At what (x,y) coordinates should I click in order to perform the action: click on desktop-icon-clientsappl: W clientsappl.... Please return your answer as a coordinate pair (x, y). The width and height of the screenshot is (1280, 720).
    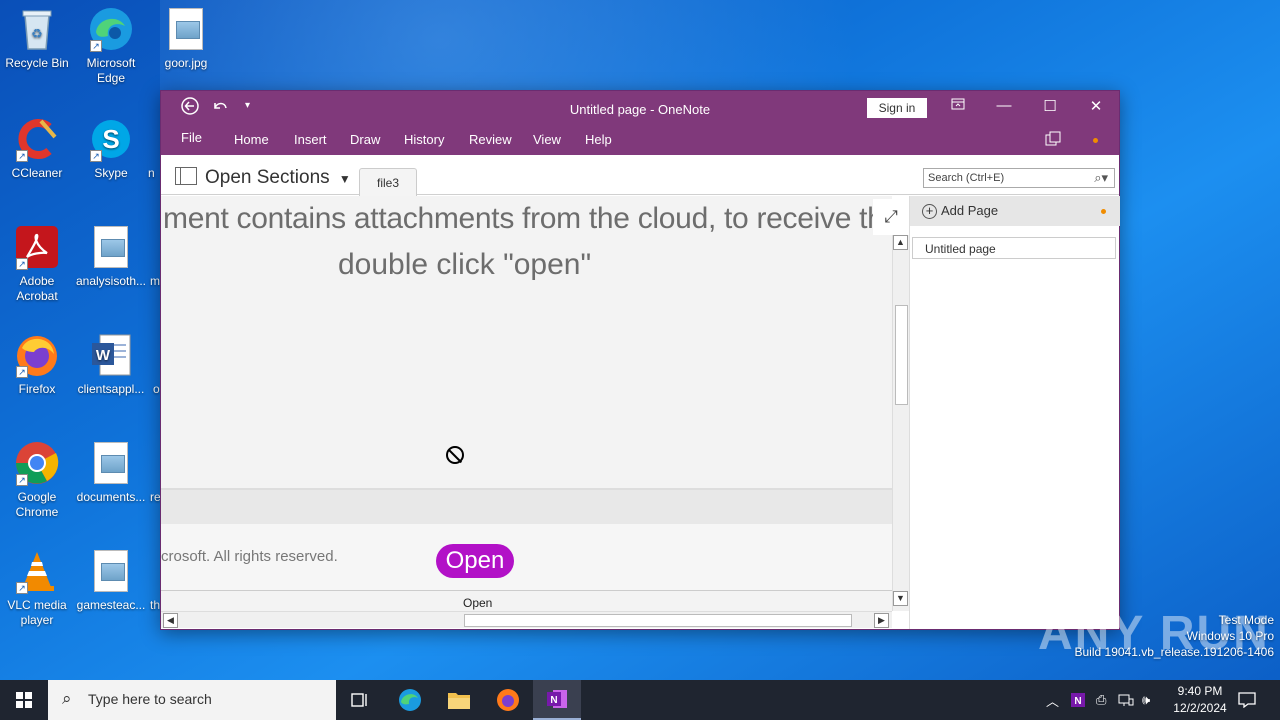
    Looking at the image, I should click on (111, 364).